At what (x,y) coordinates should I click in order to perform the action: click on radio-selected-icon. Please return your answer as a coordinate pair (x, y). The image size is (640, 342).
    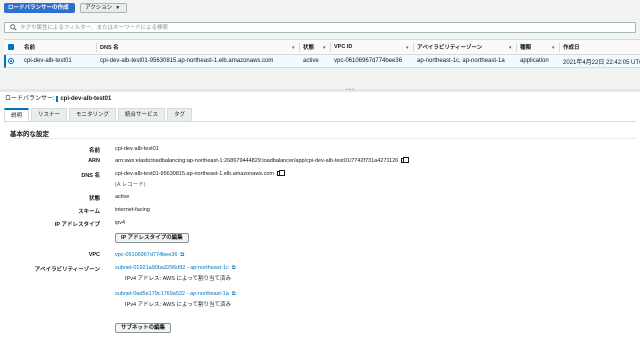
    Looking at the image, I should click on (11, 61).